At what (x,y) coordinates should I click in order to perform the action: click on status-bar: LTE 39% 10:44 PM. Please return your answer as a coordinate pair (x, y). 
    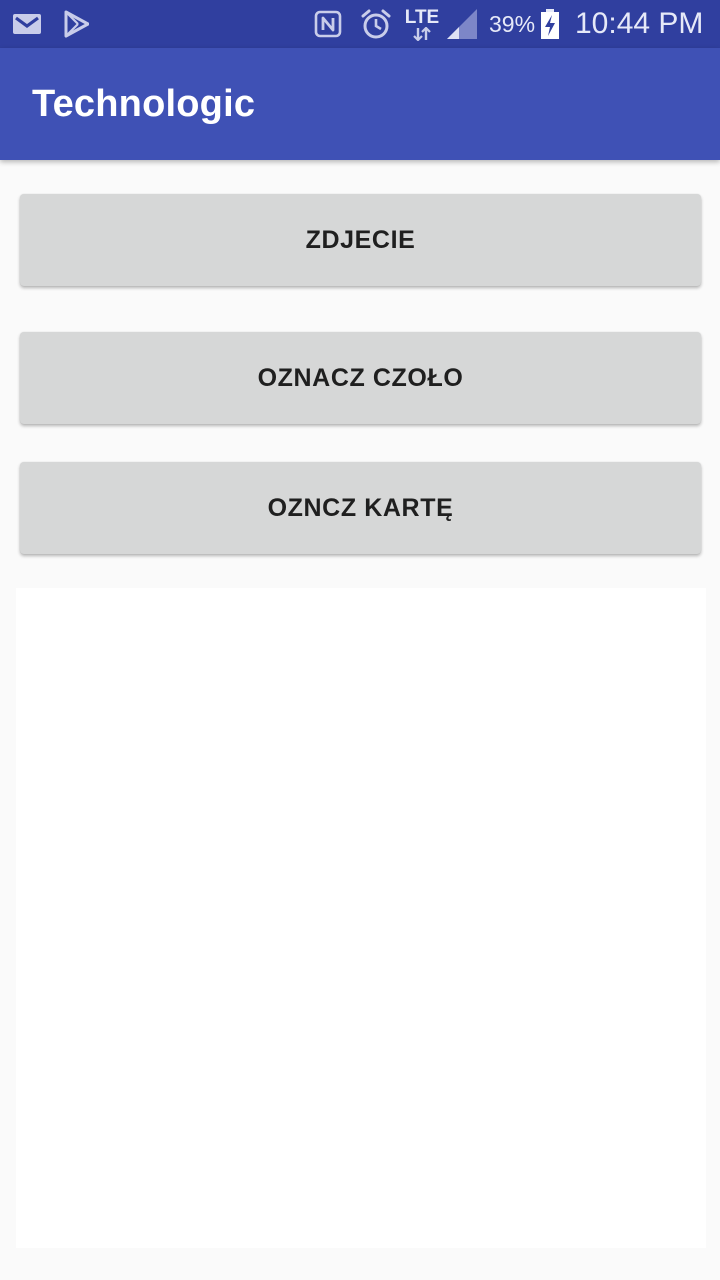
    Looking at the image, I should click on (360, 24).